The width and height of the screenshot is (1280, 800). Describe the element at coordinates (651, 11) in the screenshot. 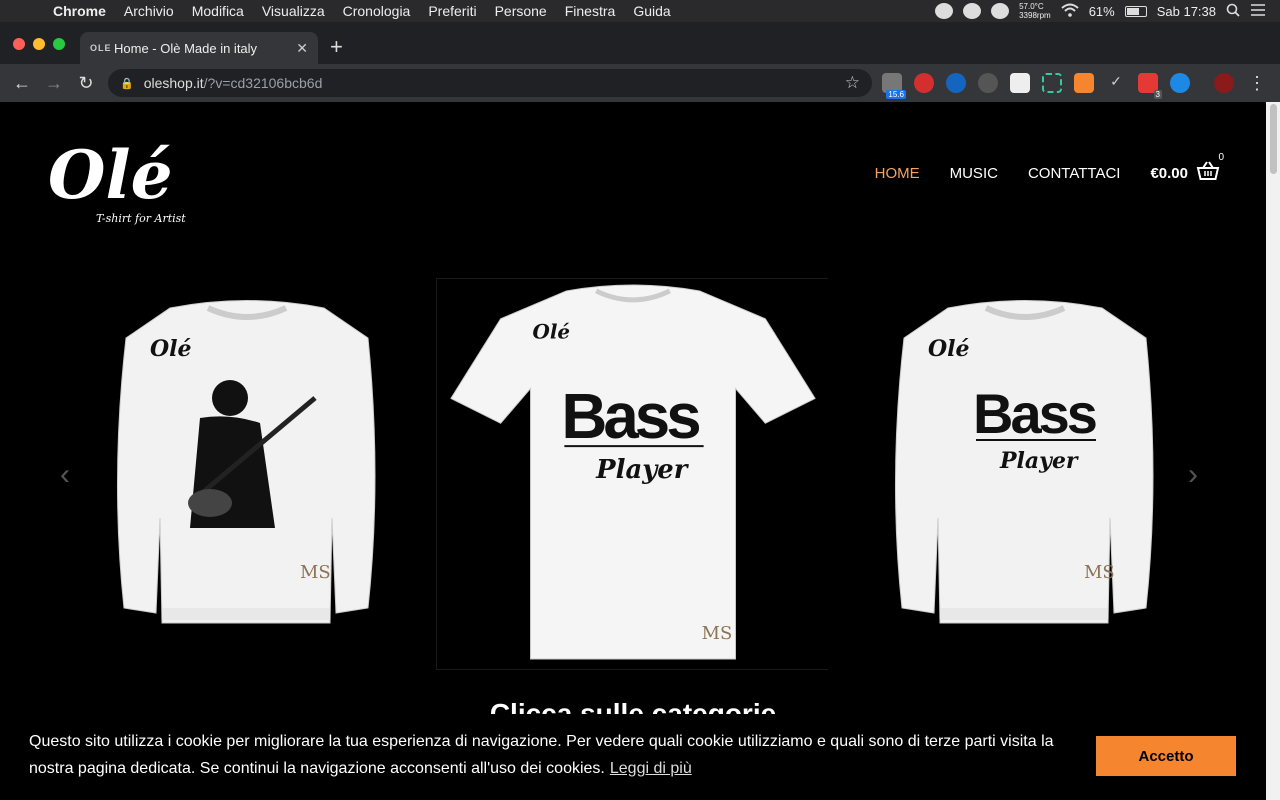

I see `menu-guida: Guida` at that location.